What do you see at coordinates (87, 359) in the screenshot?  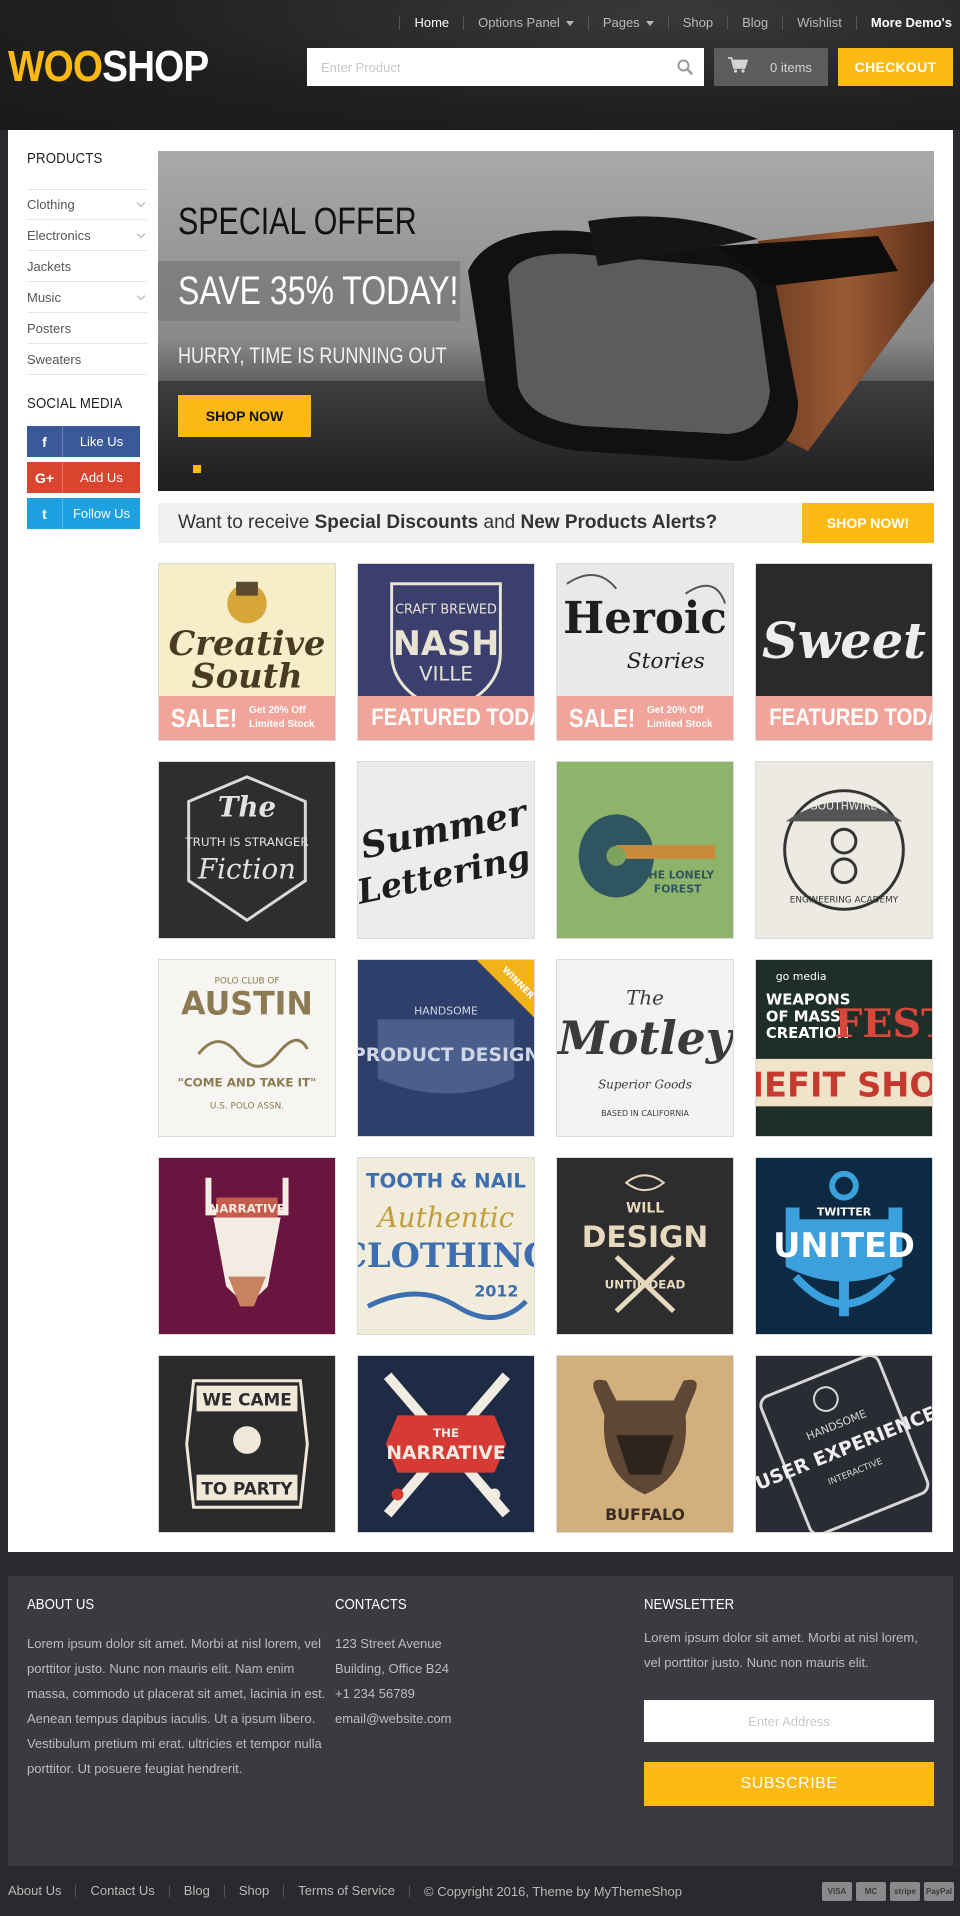 I see `category-sweaters: Sweaters` at bounding box center [87, 359].